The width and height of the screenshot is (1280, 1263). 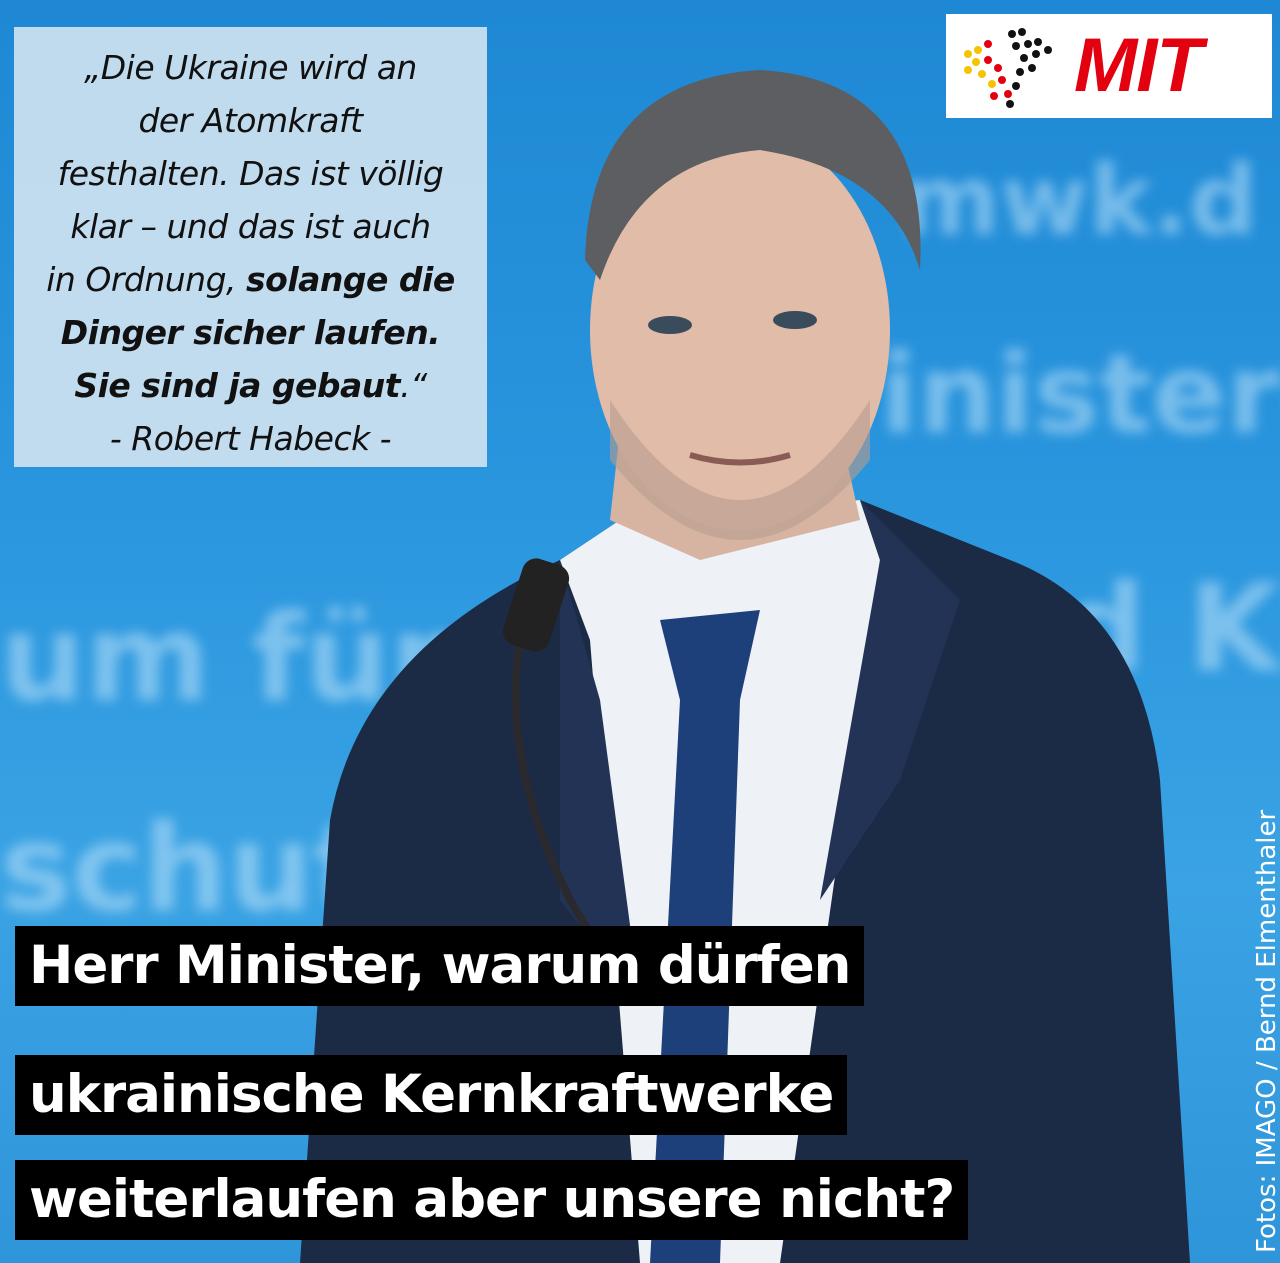 I want to click on mit-logo: MIT, so click(x=1109, y=66).